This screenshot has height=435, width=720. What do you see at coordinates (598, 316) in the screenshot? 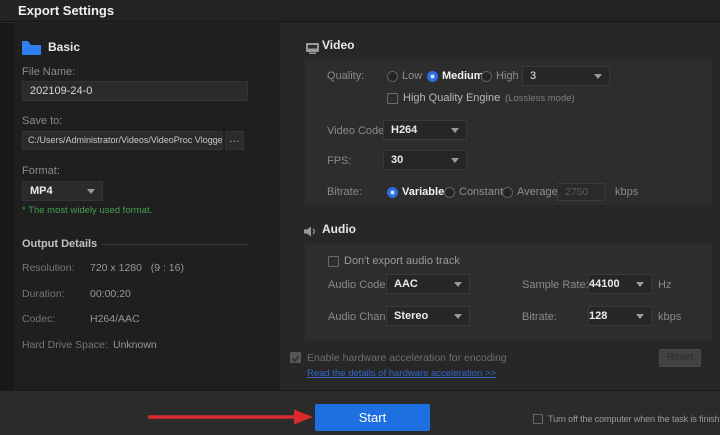
I see `audio-bitrate-value: 128` at bounding box center [598, 316].